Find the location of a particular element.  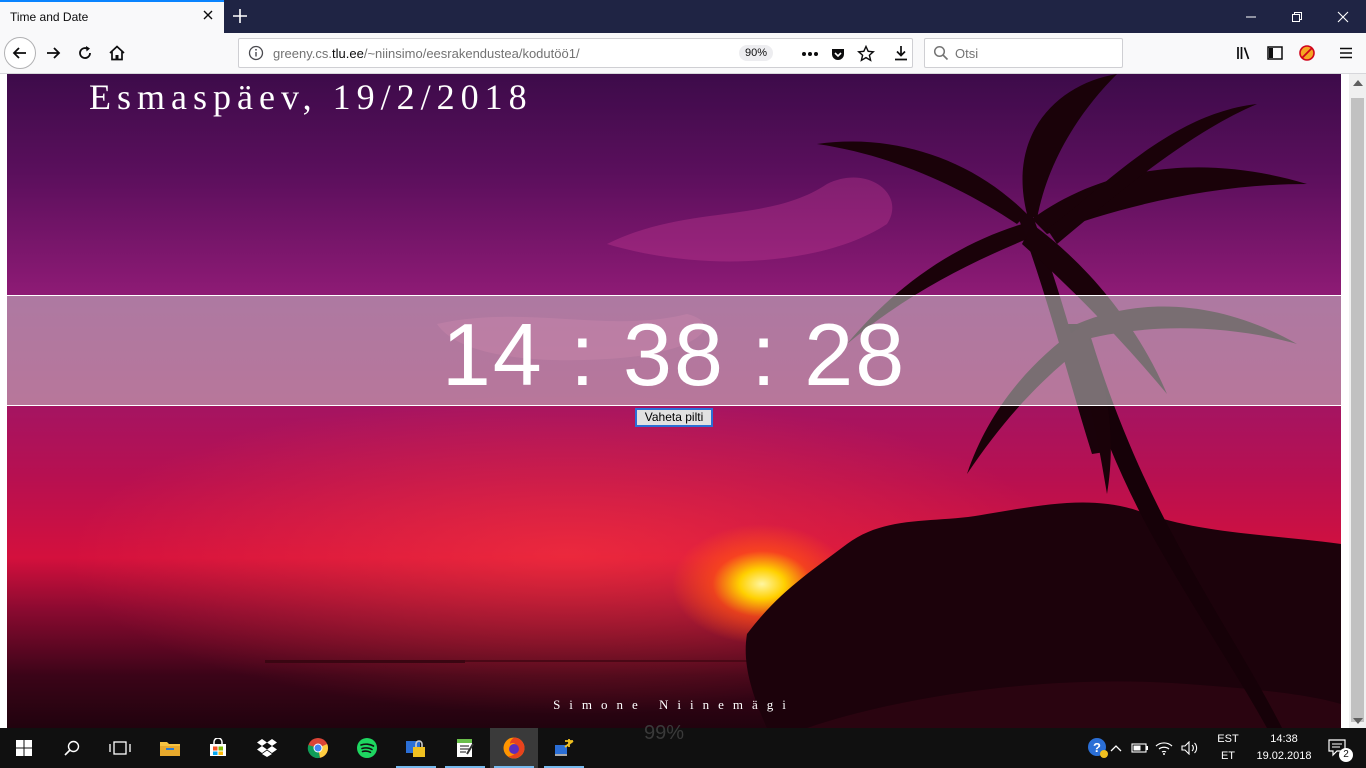

scroll-up-arrow-icon is located at coordinates (1358, 83).